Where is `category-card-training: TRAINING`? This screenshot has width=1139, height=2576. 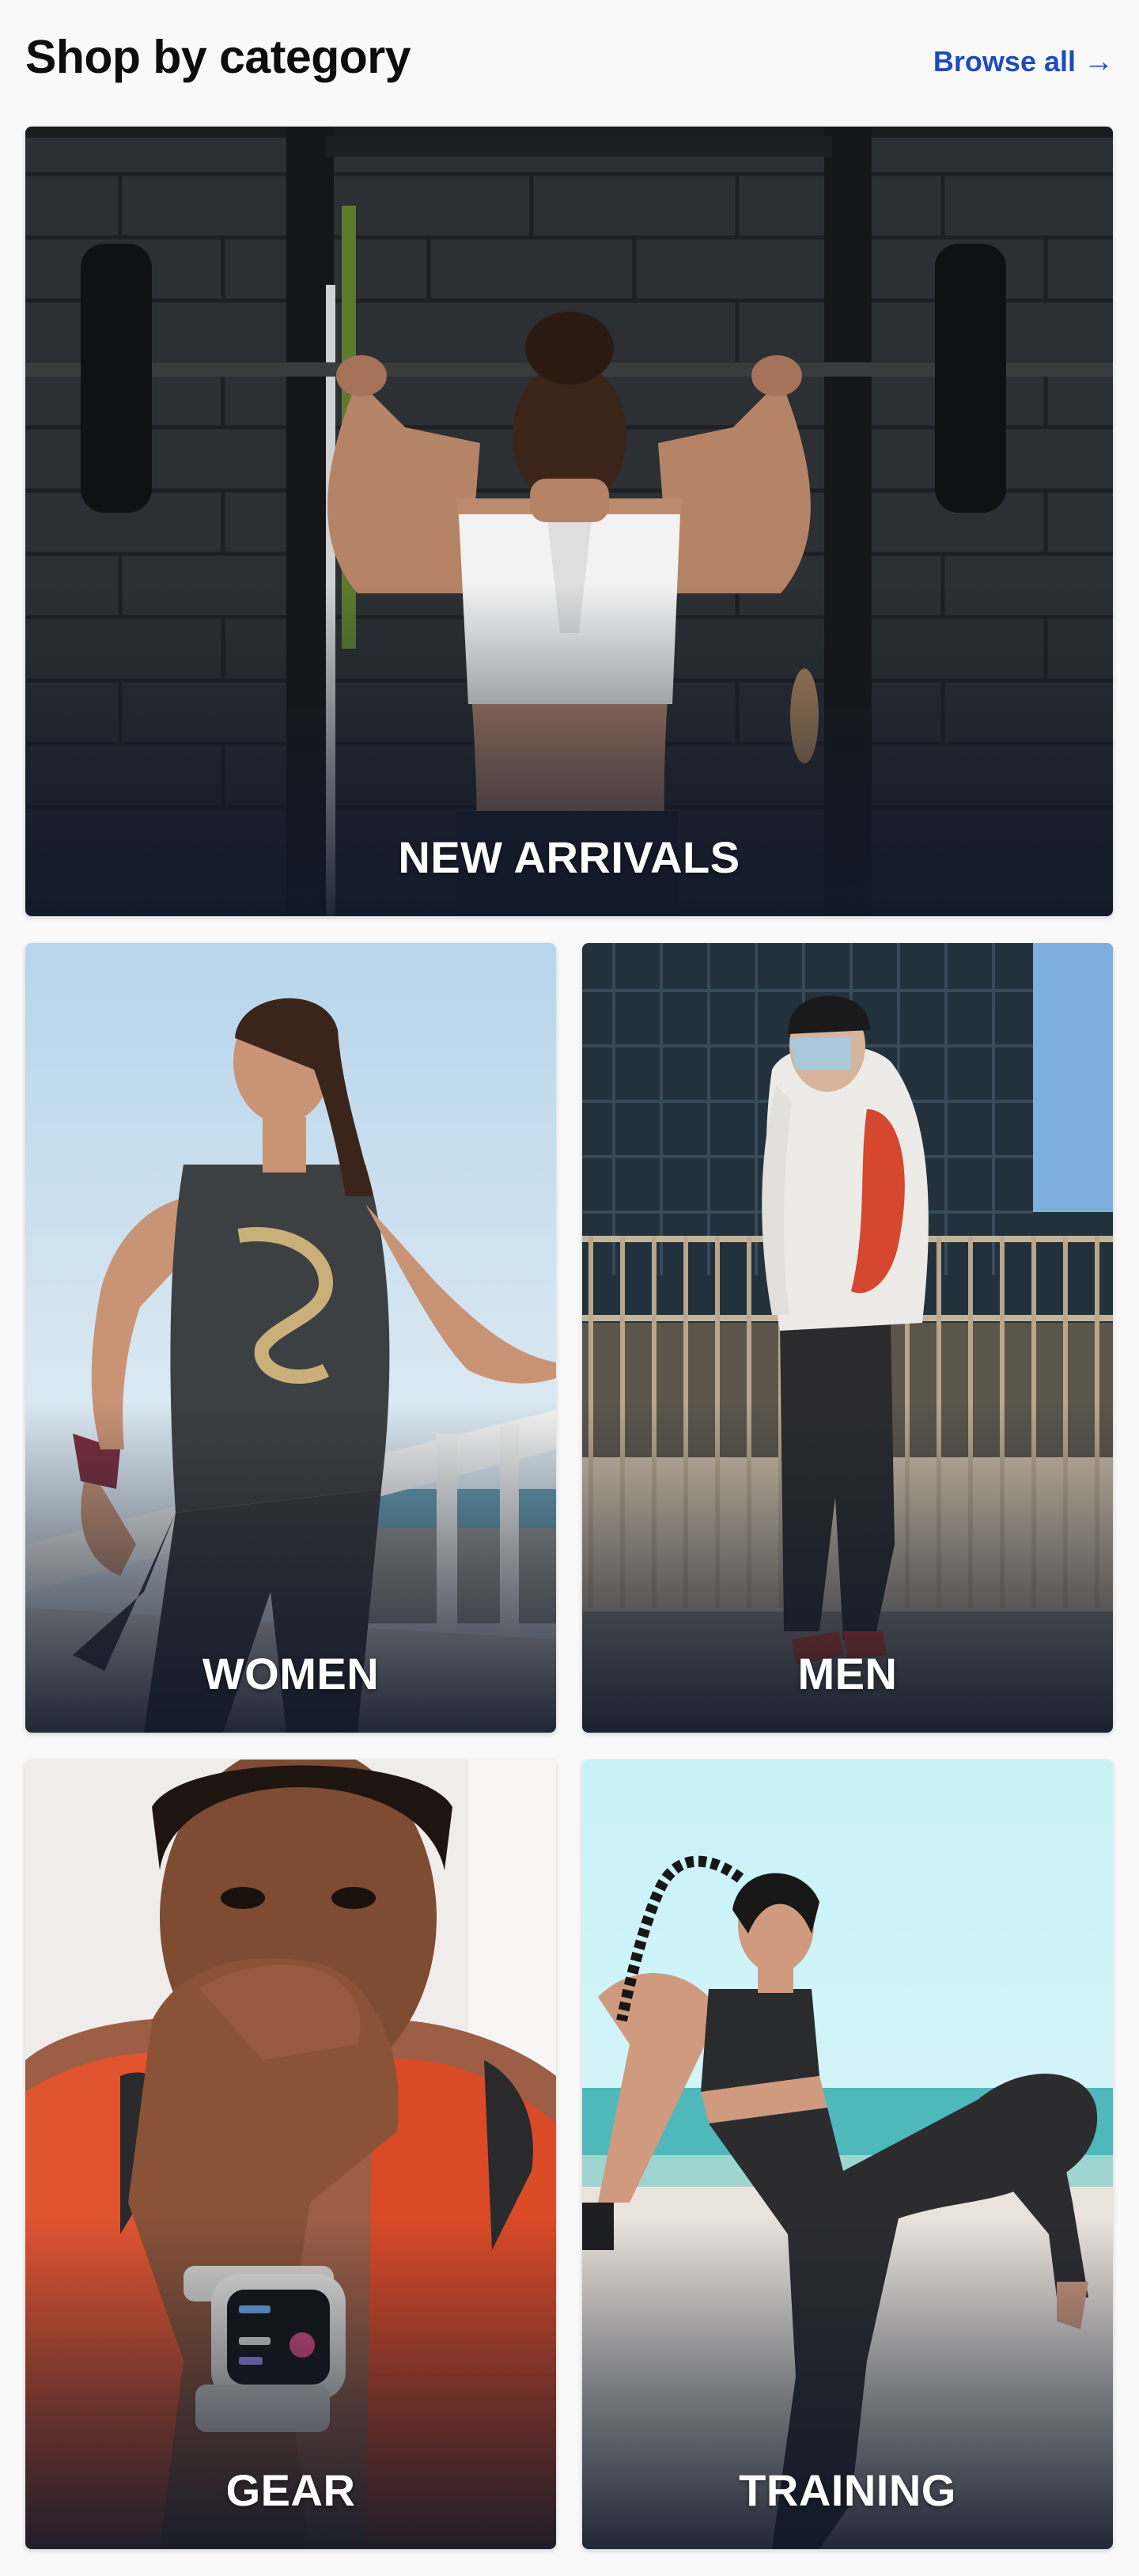
category-card-training: TRAINING is located at coordinates (847, 2154).